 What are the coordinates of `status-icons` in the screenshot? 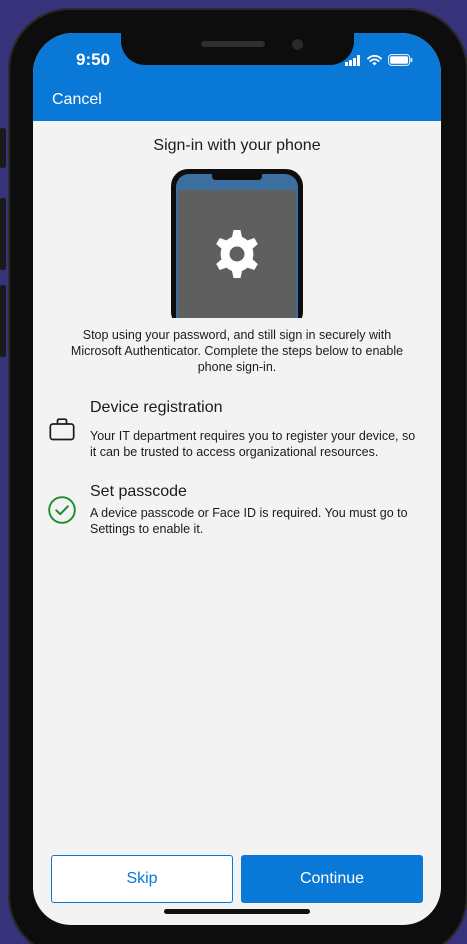 It's located at (379, 60).